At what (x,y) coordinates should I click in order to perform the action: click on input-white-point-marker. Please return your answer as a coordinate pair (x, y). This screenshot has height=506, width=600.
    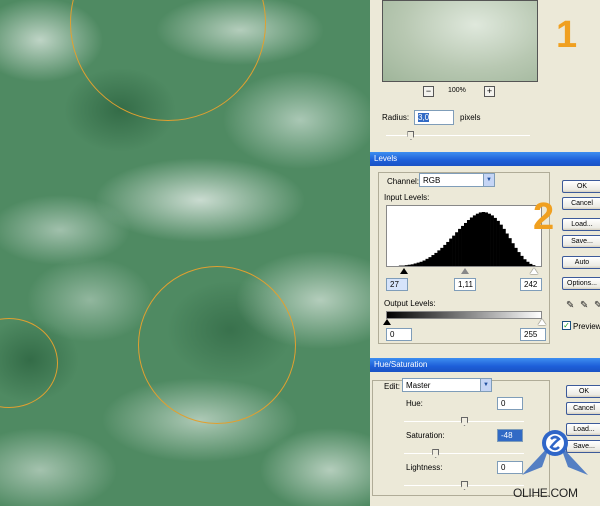
    Looking at the image, I should click on (534, 271).